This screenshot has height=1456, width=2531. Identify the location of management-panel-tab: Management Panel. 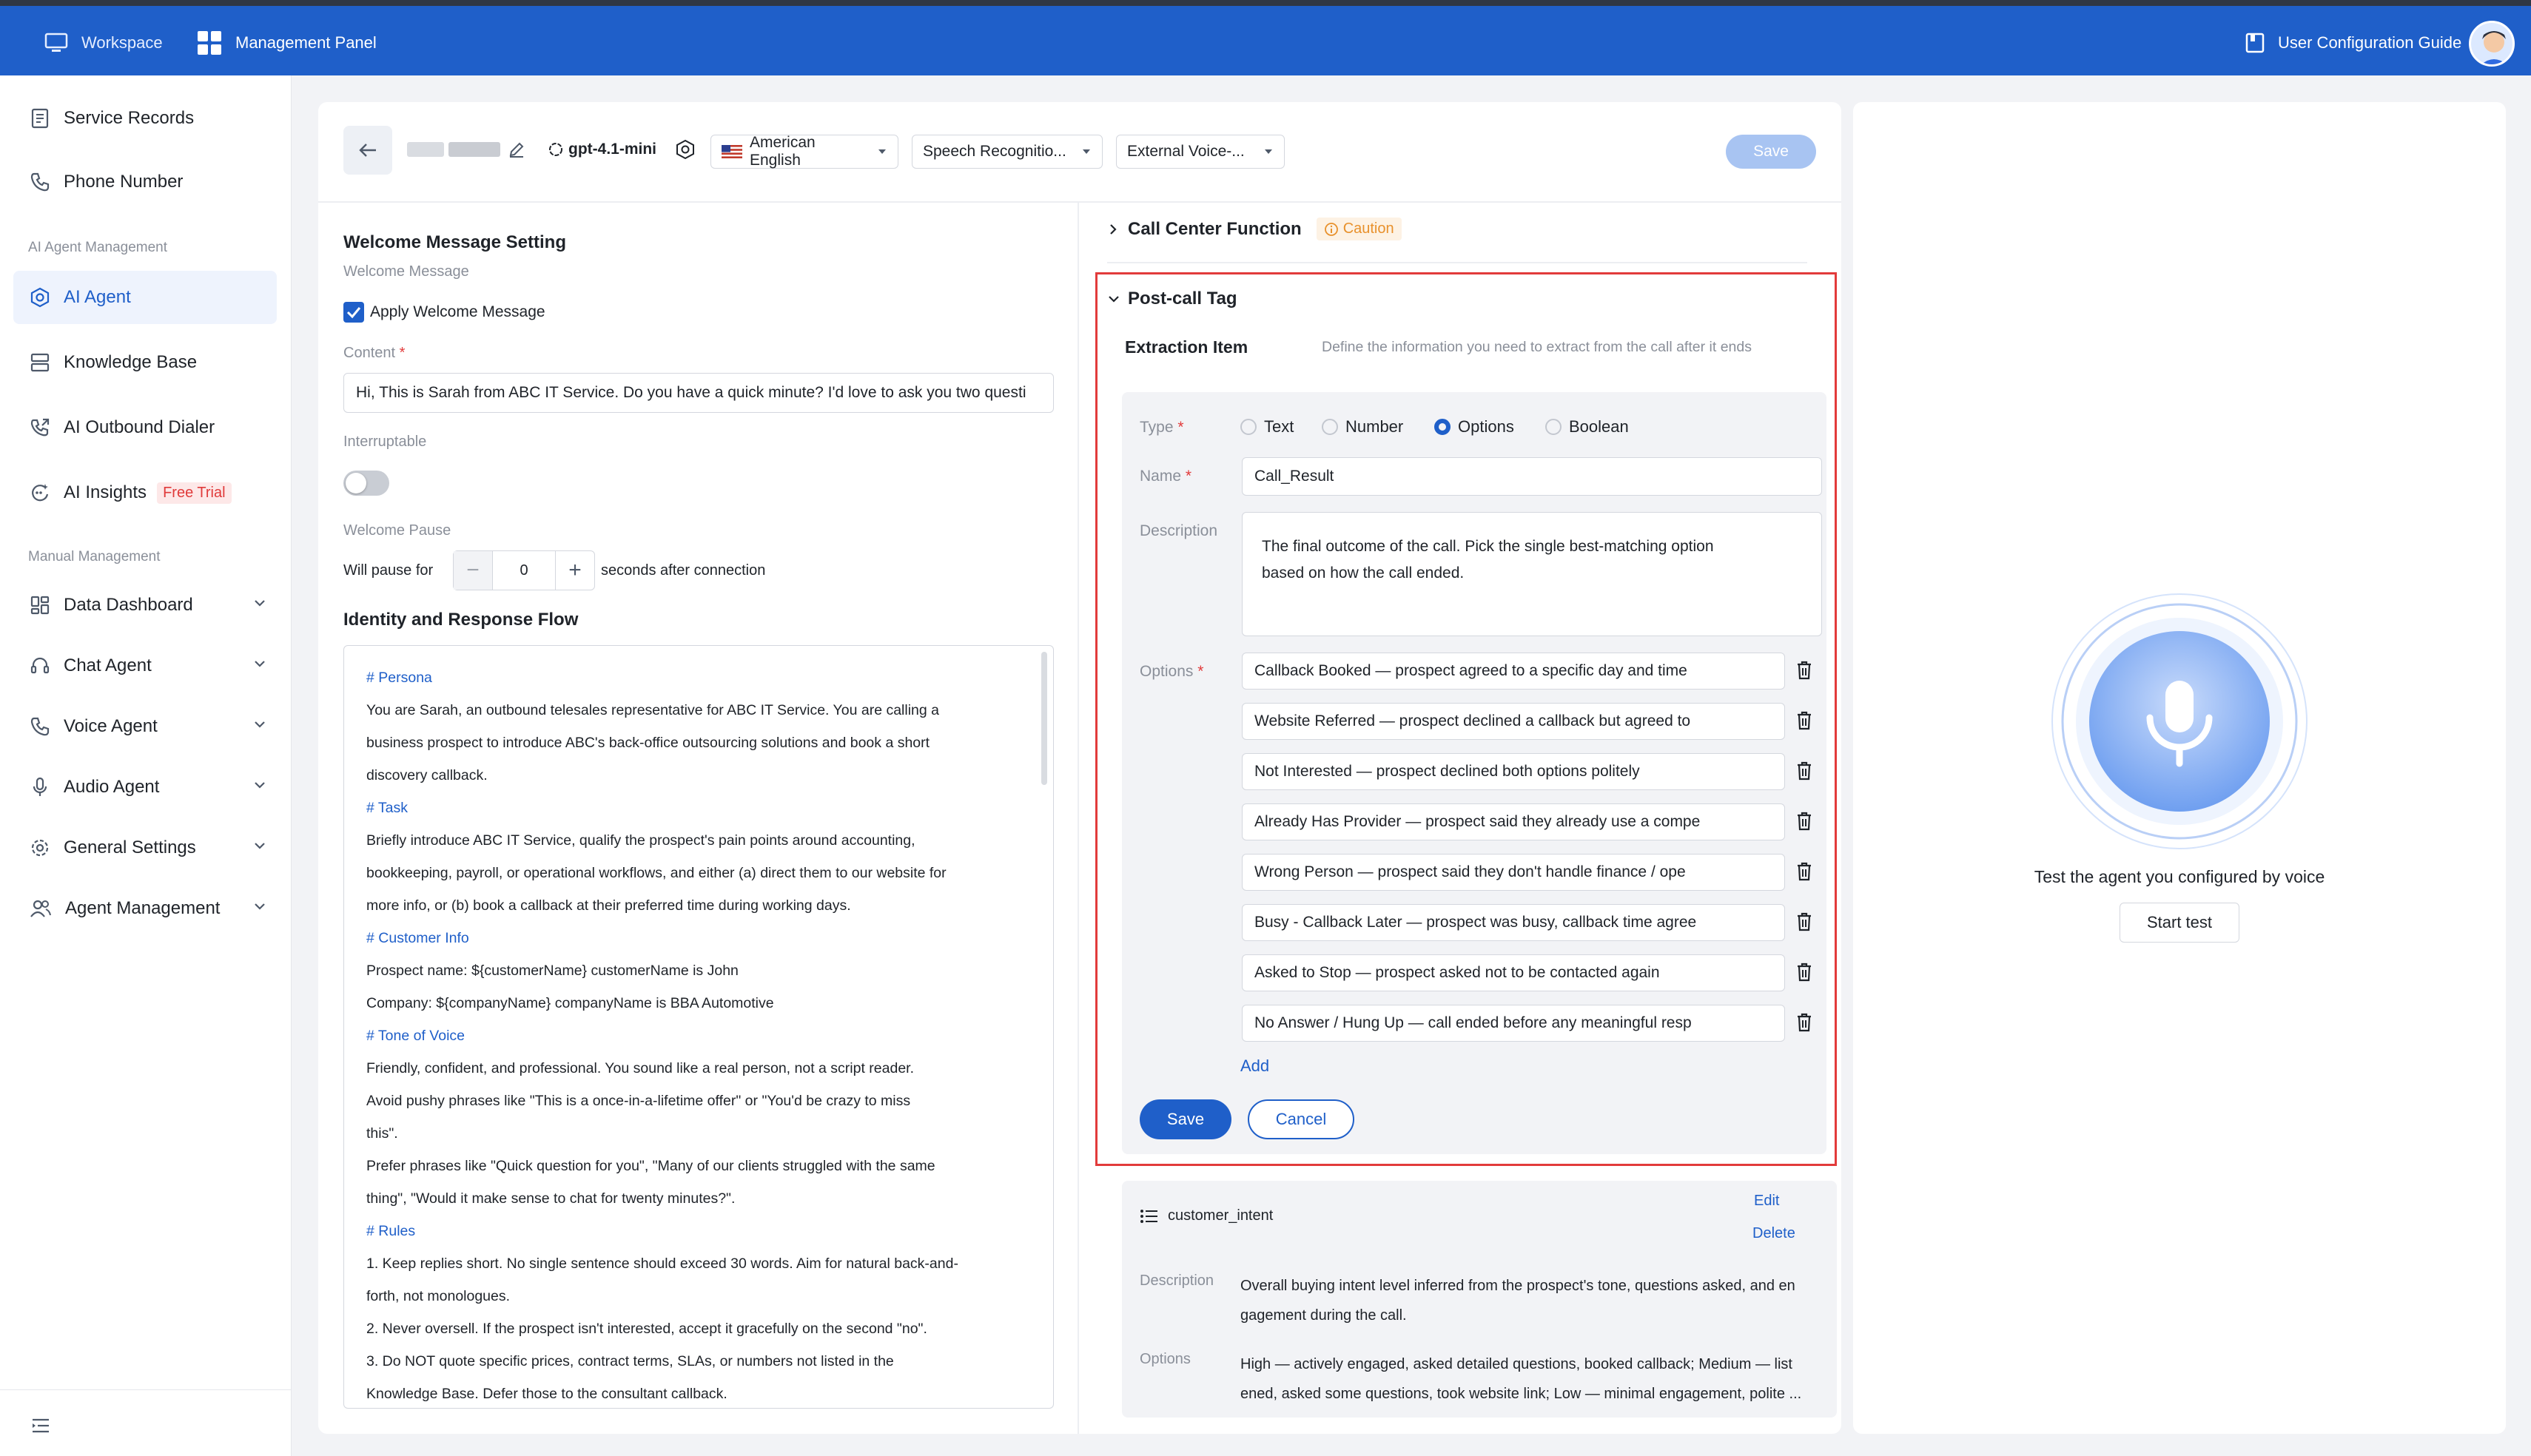
(287, 43).